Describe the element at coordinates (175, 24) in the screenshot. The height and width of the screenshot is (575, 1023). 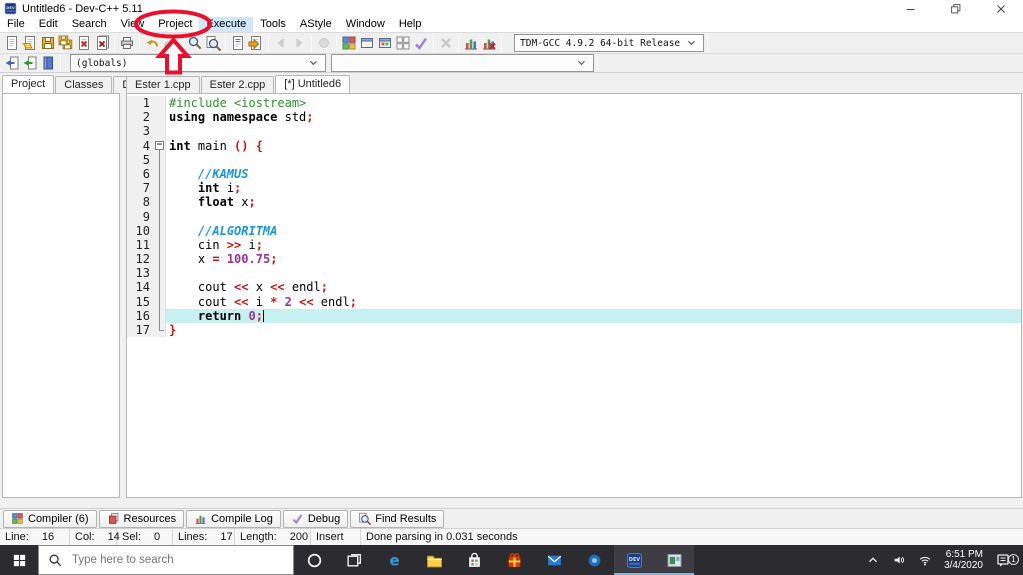
I see `menu-project: Project` at that location.